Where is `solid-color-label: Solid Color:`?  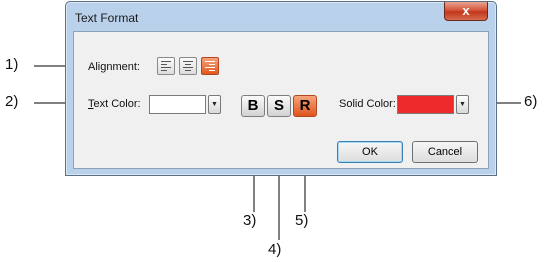 solid-color-label: Solid Color: is located at coordinates (367, 104).